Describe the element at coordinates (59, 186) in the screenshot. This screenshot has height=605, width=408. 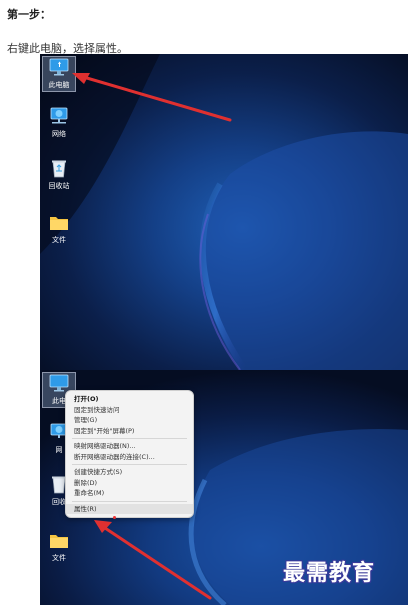
I see `desktop-icon-label: 回收站` at that location.